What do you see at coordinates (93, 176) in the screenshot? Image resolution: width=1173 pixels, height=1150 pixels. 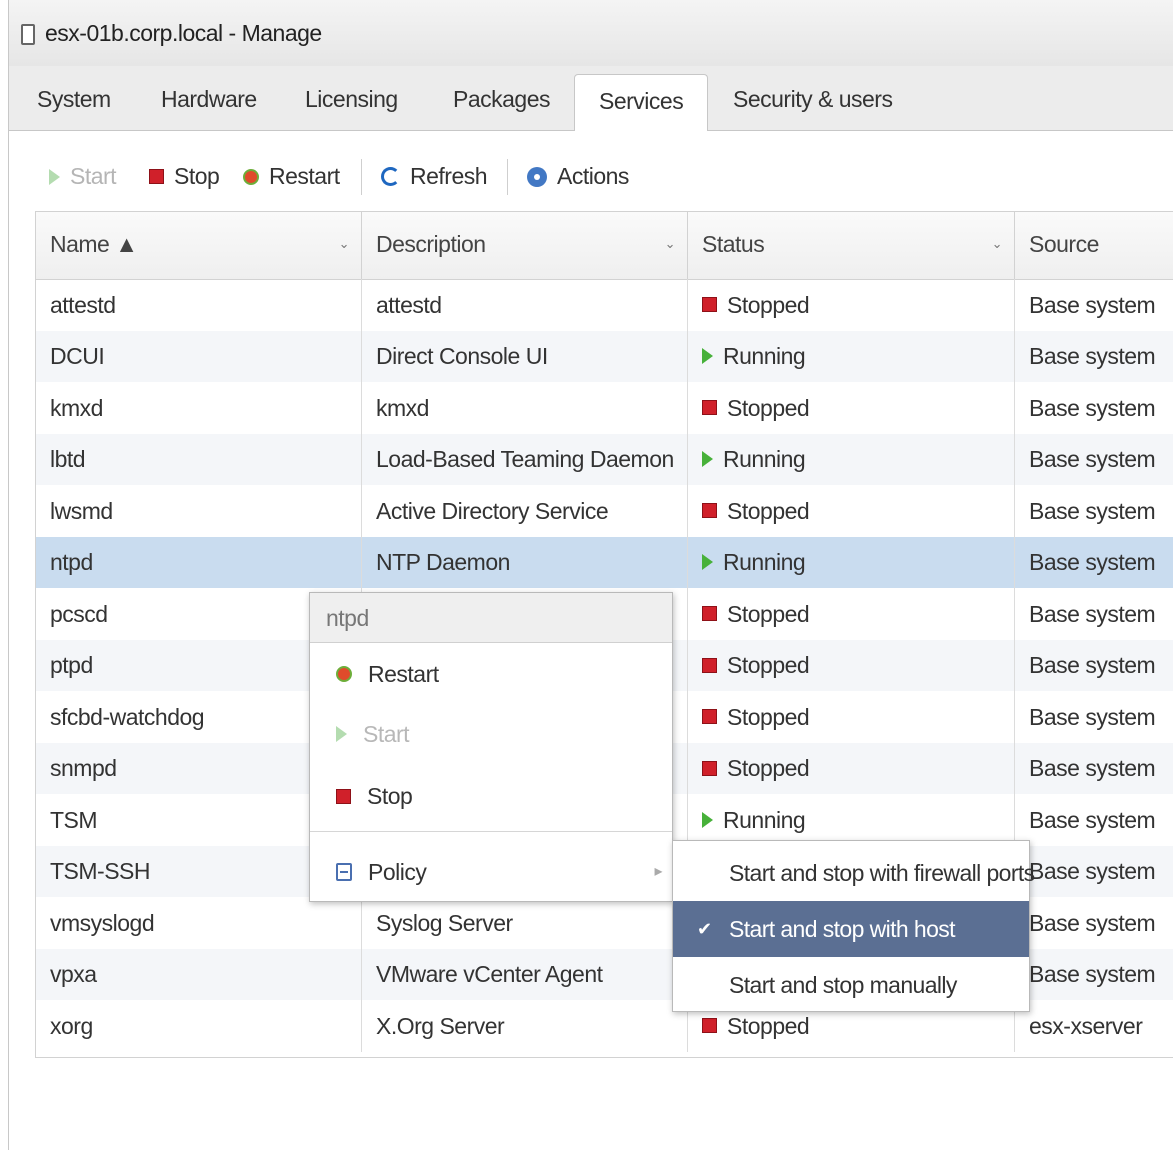 I see `start-button-label: Start` at bounding box center [93, 176].